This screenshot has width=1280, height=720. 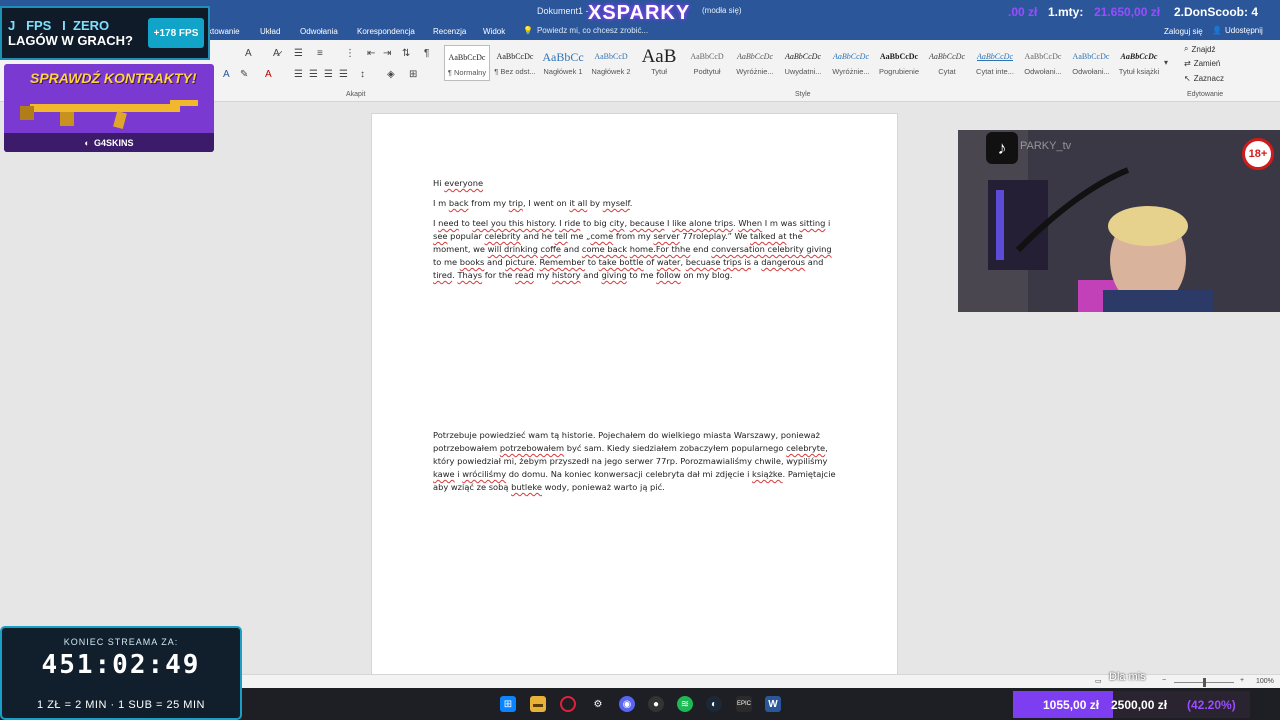 I want to click on discord-icon: ◉, so click(x=627, y=704).